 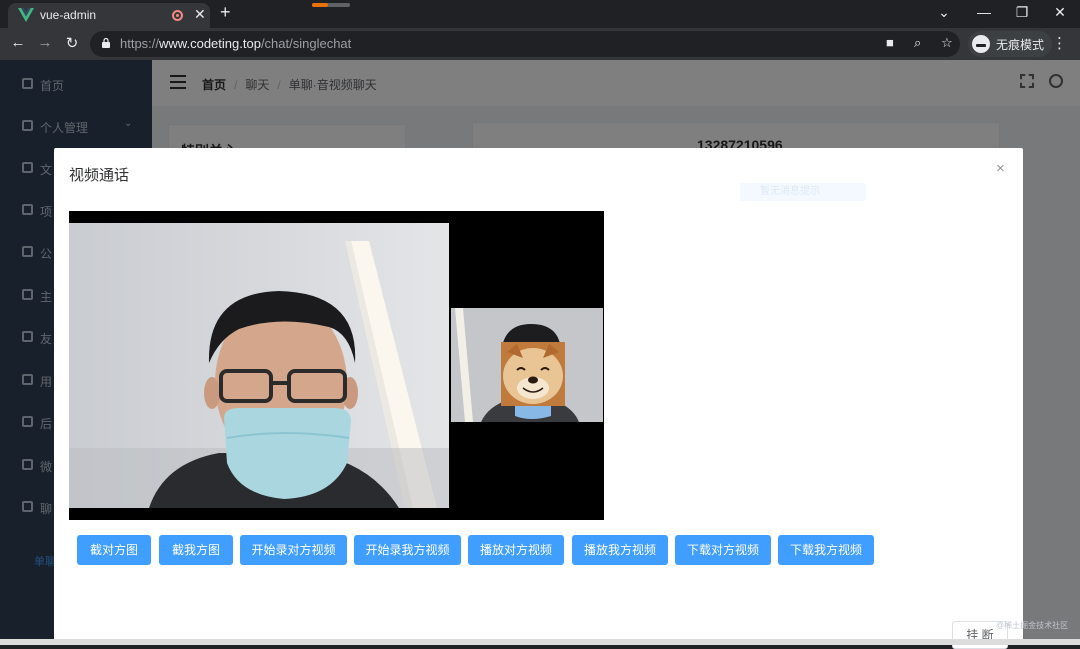 What do you see at coordinates (306, 43) in the screenshot?
I see `url-path: /chat/singlechat` at bounding box center [306, 43].